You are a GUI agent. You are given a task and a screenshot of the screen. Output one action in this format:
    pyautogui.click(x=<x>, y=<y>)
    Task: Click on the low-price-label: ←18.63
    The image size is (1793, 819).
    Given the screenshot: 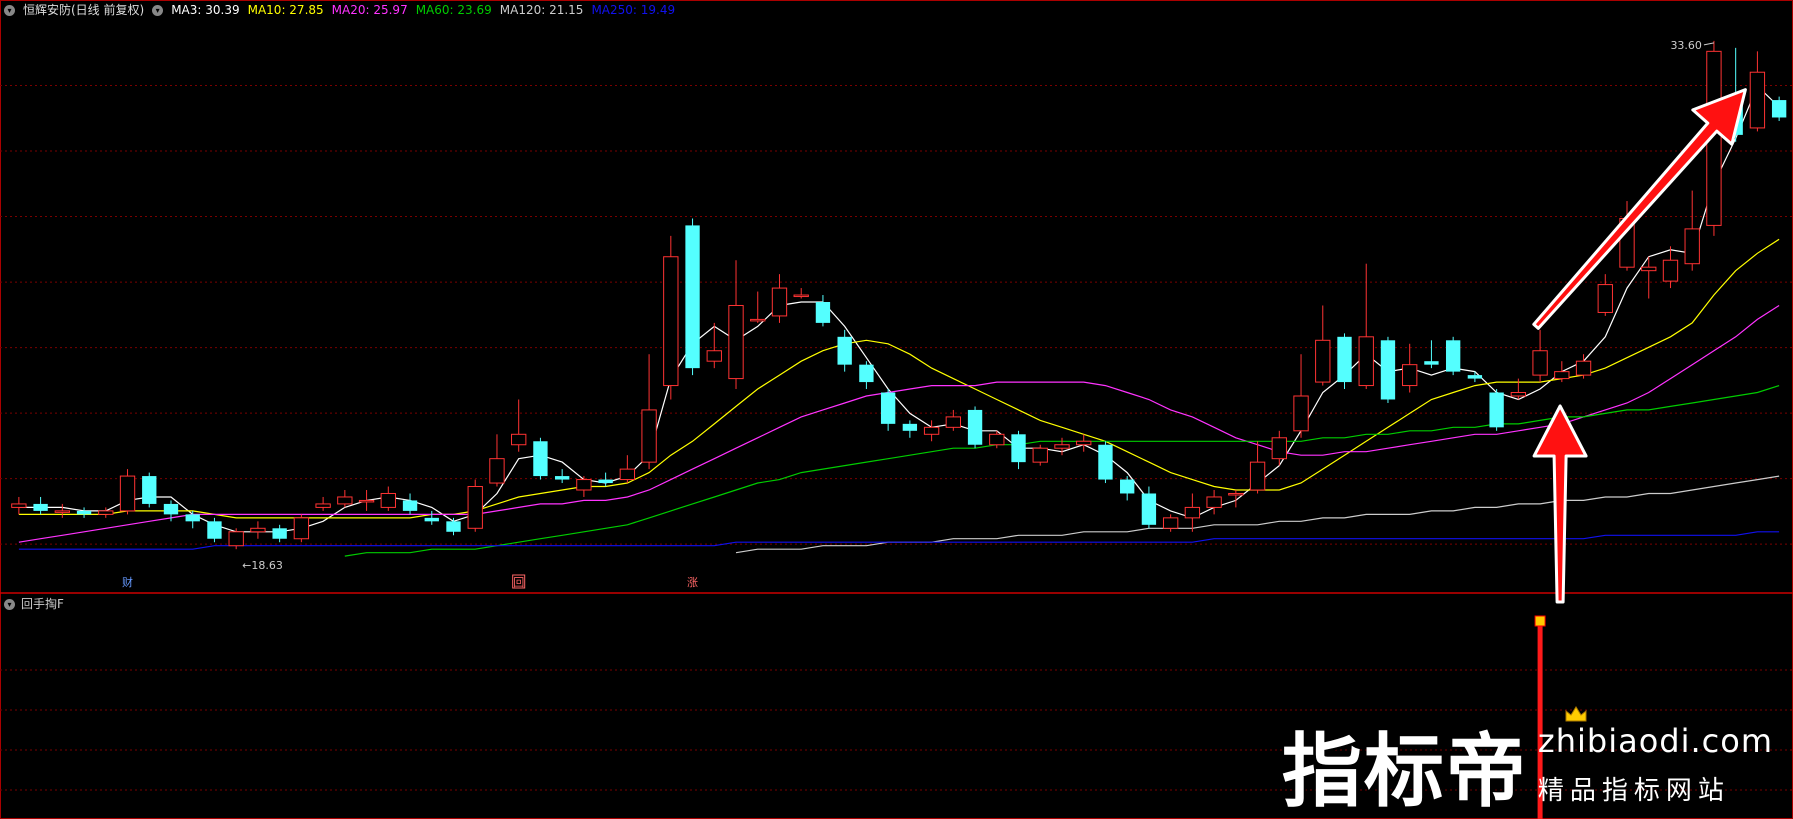 What is the action you would take?
    pyautogui.click(x=262, y=565)
    